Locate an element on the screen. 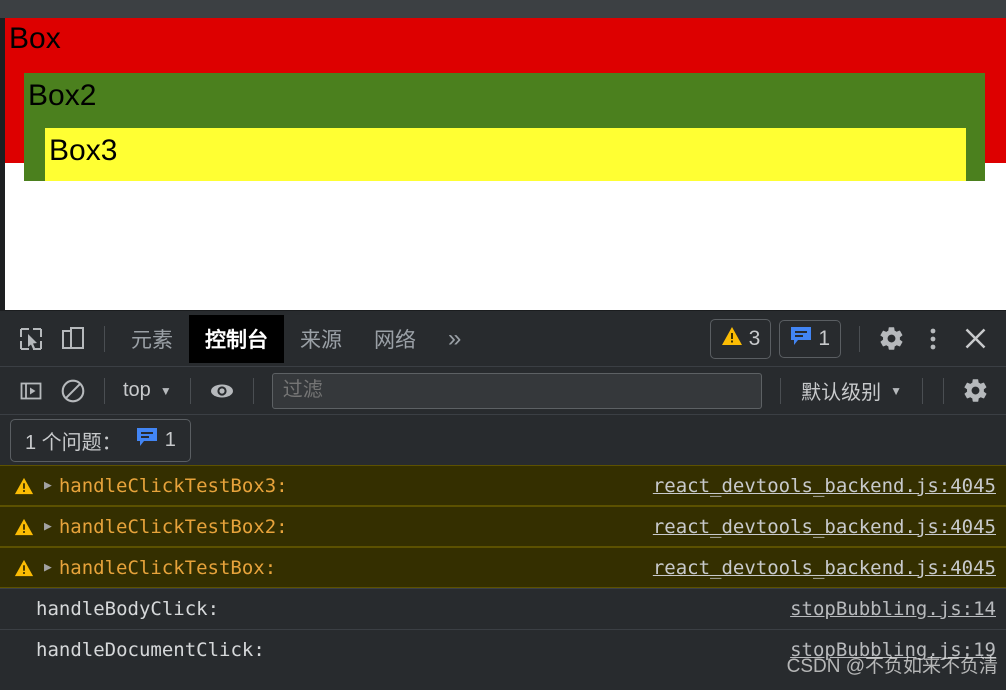  message-counter: 1 is located at coordinates (810, 338).